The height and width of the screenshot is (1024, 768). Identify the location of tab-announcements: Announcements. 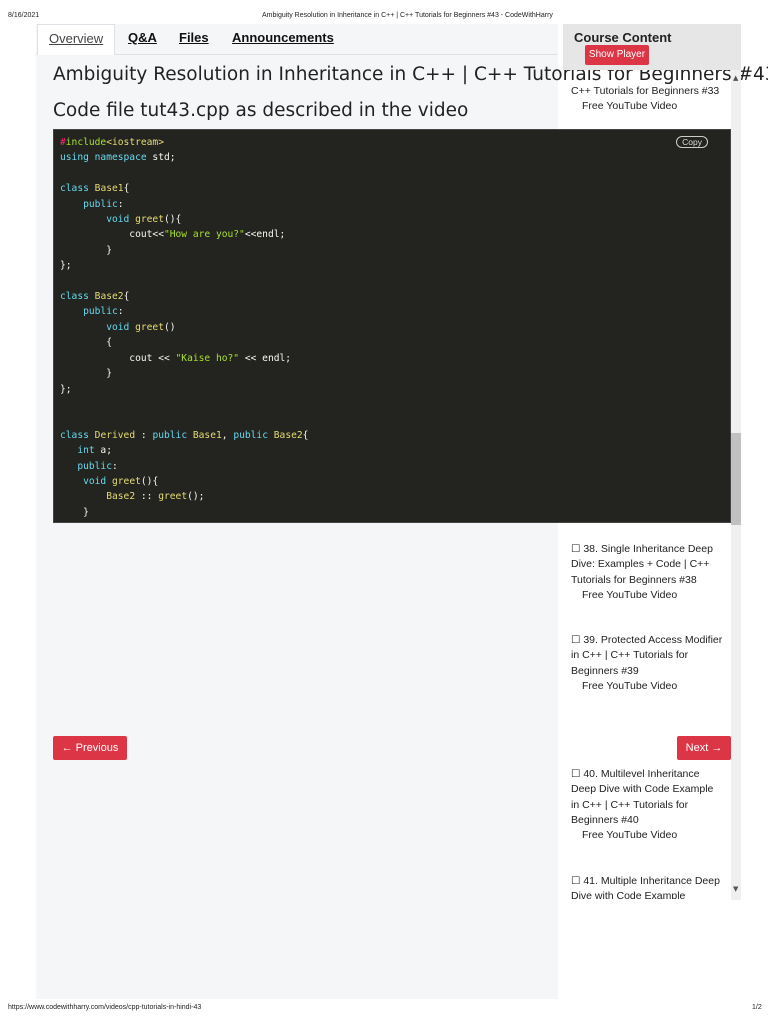
(283, 37).